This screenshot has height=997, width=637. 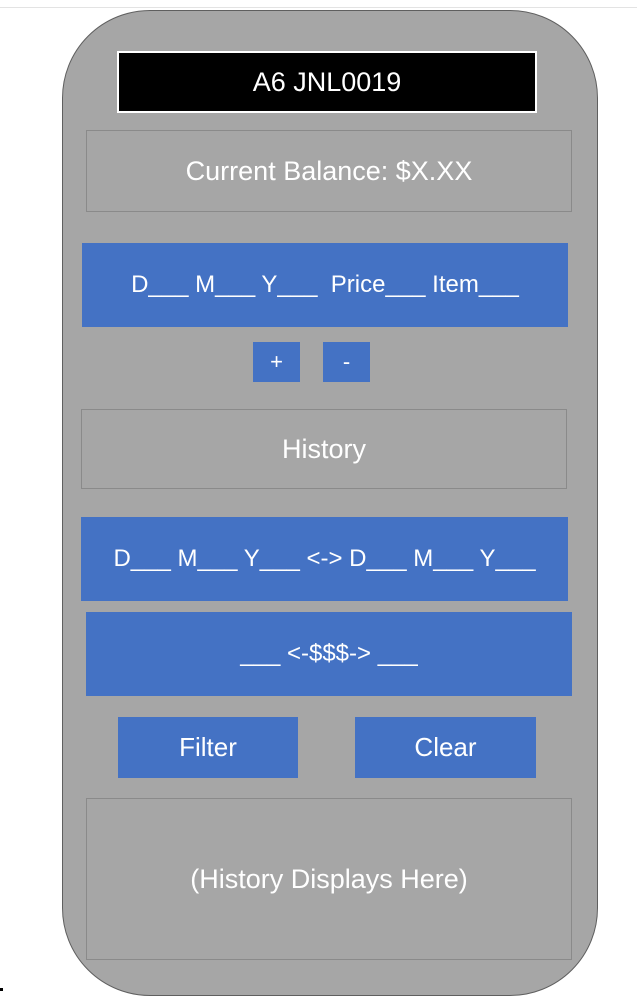 I want to click on stray-dot, so click(x=1, y=989).